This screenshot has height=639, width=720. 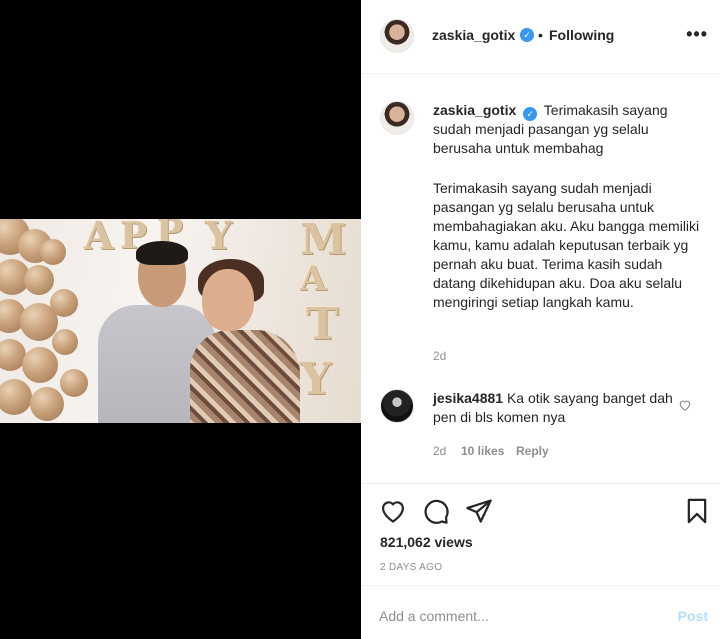 What do you see at coordinates (322, 324) in the screenshot?
I see `foil-letter: T` at bounding box center [322, 324].